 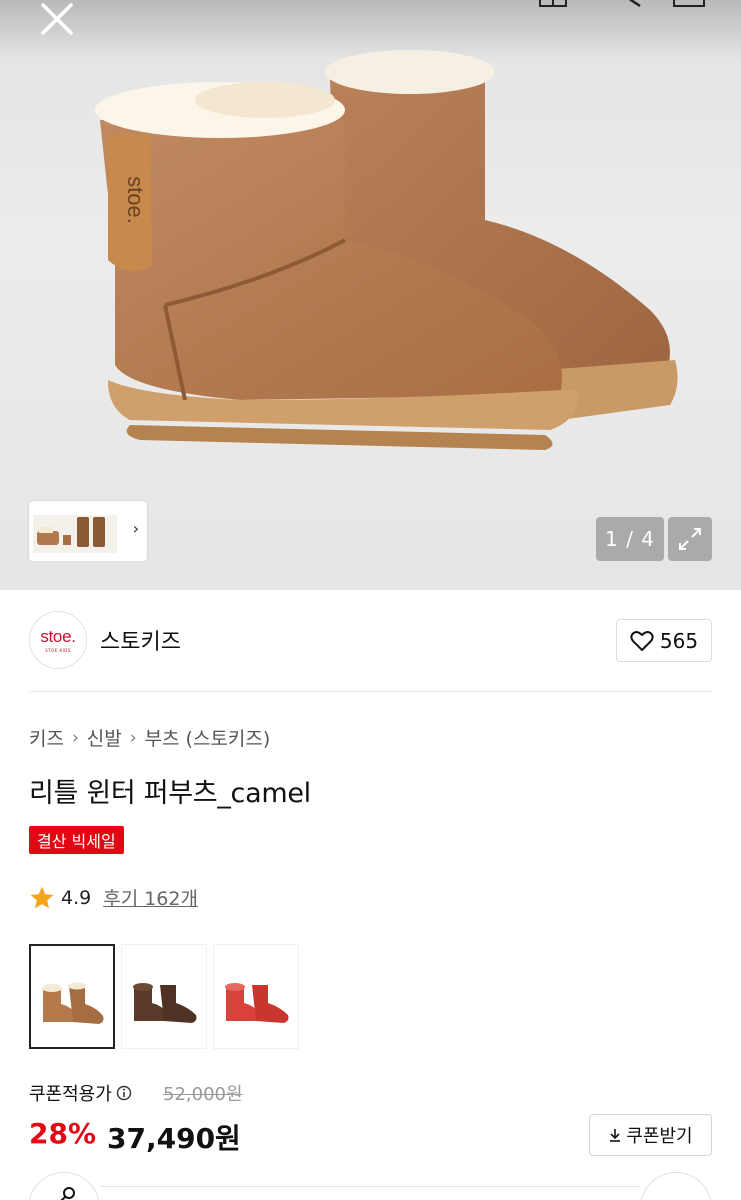 What do you see at coordinates (553, 4) in the screenshot?
I see `store-icon` at bounding box center [553, 4].